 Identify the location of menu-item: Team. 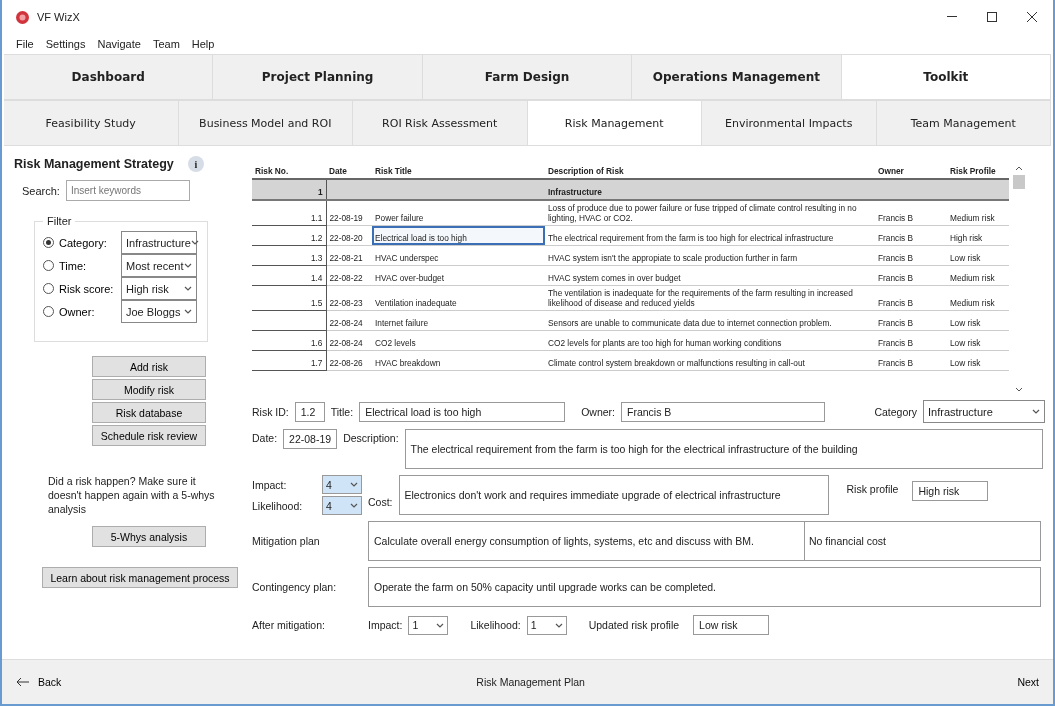
(166, 44).